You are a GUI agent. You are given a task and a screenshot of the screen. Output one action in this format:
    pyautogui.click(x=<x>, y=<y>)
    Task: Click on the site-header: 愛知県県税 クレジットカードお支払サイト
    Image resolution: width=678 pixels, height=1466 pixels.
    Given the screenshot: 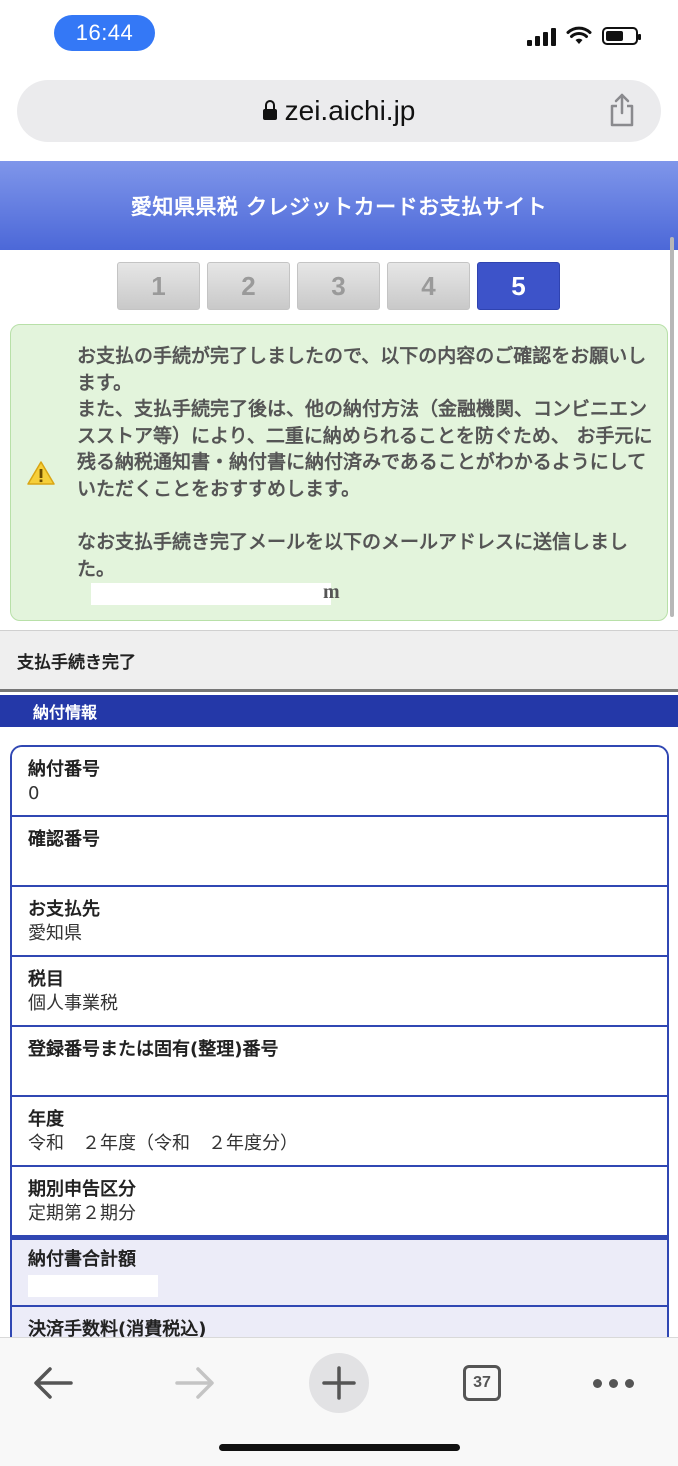 What is the action you would take?
    pyautogui.click(x=339, y=205)
    